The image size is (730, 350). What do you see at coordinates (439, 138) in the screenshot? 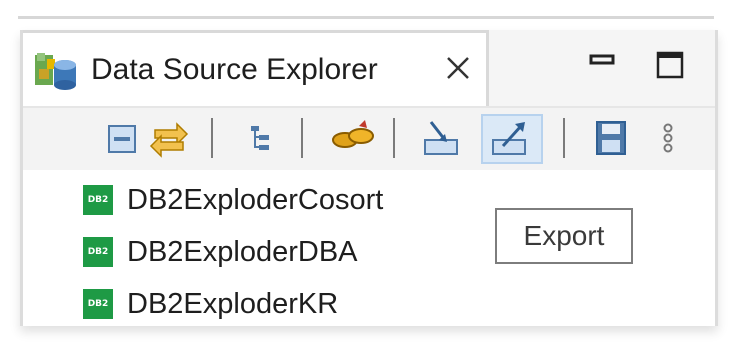
I see `import-icon` at bounding box center [439, 138].